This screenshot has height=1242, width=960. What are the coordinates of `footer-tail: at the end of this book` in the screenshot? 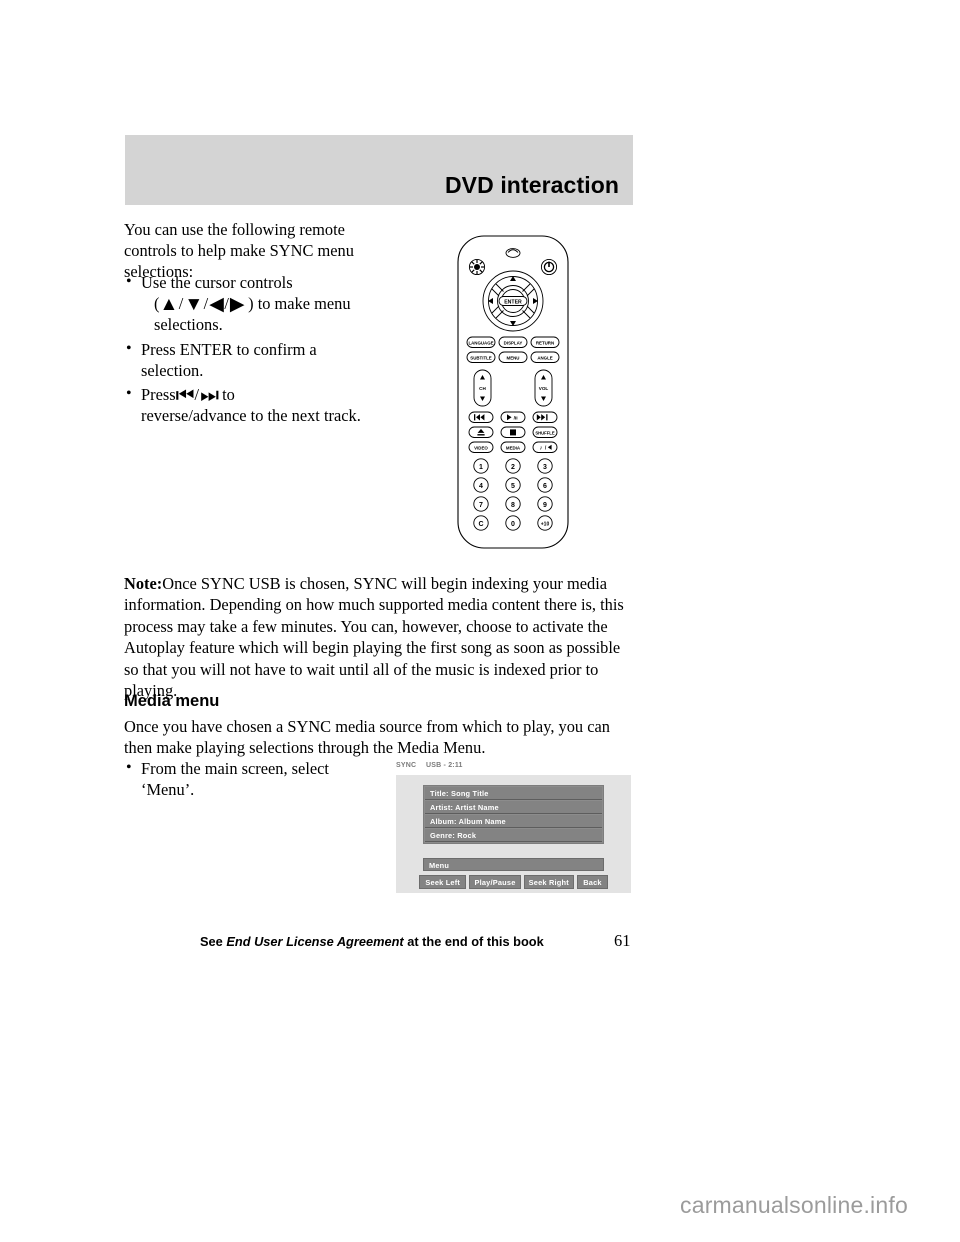 It's located at (475, 941).